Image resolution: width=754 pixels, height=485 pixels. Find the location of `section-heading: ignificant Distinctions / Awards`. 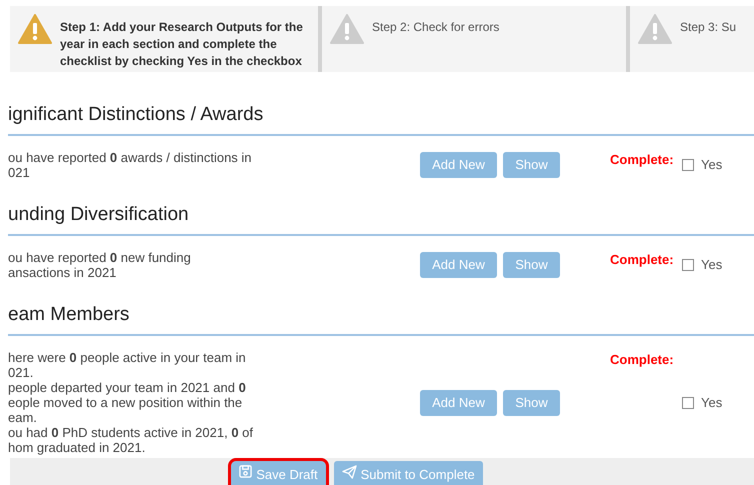

section-heading: ignificant Distinctions / Awards is located at coordinates (135, 115).